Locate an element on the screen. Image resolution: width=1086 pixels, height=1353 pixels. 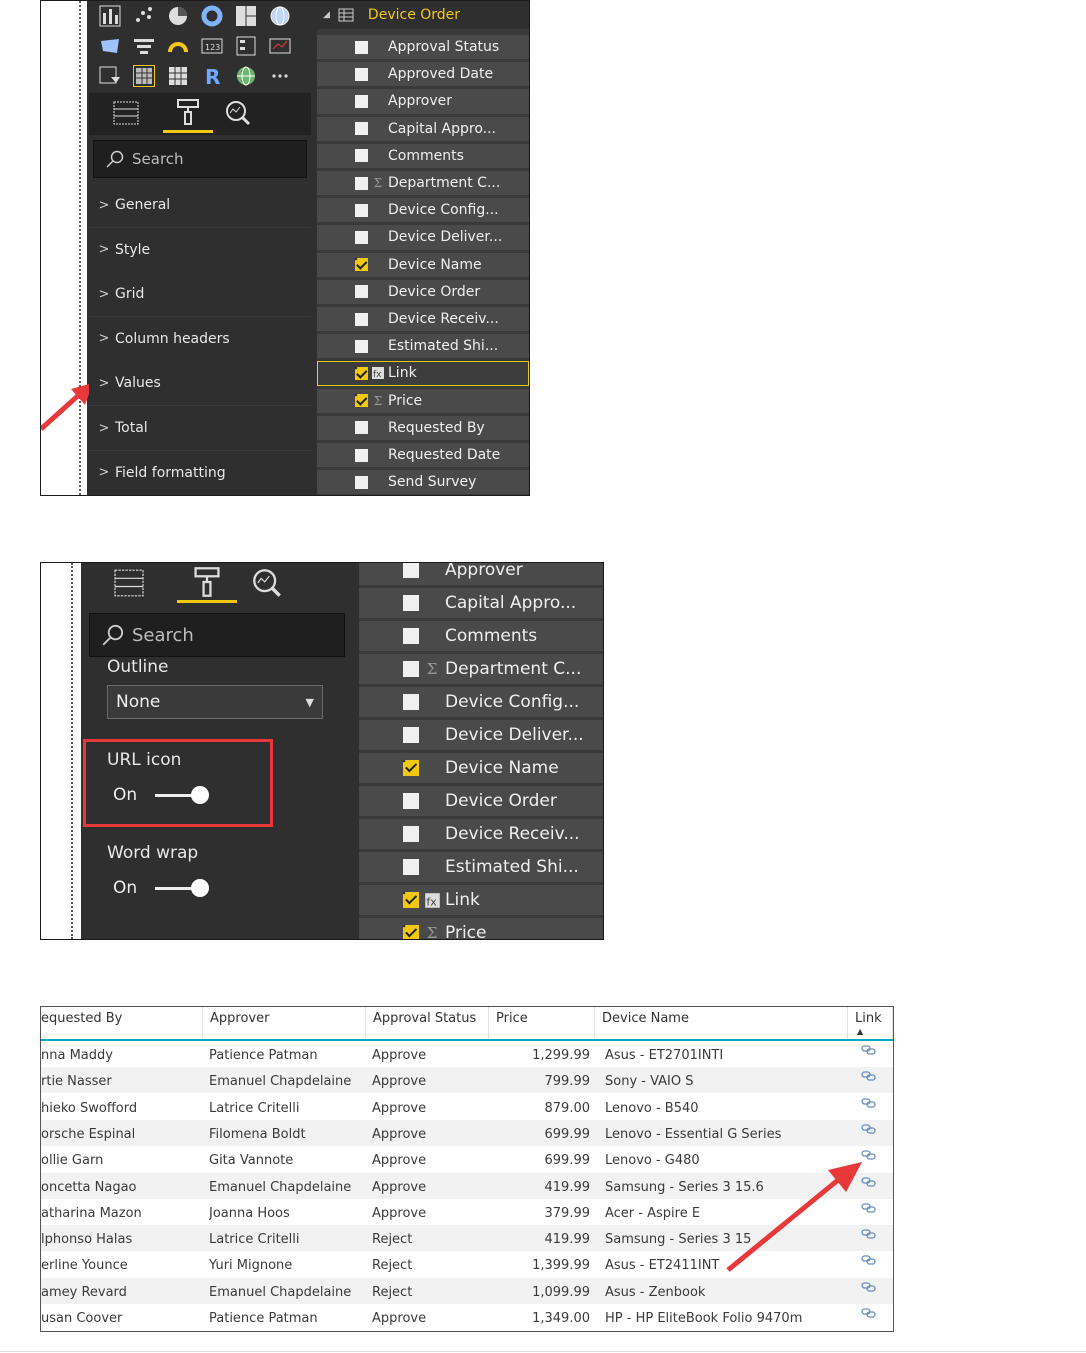
field-item-send-survey: Send Survey is located at coordinates (423, 482).